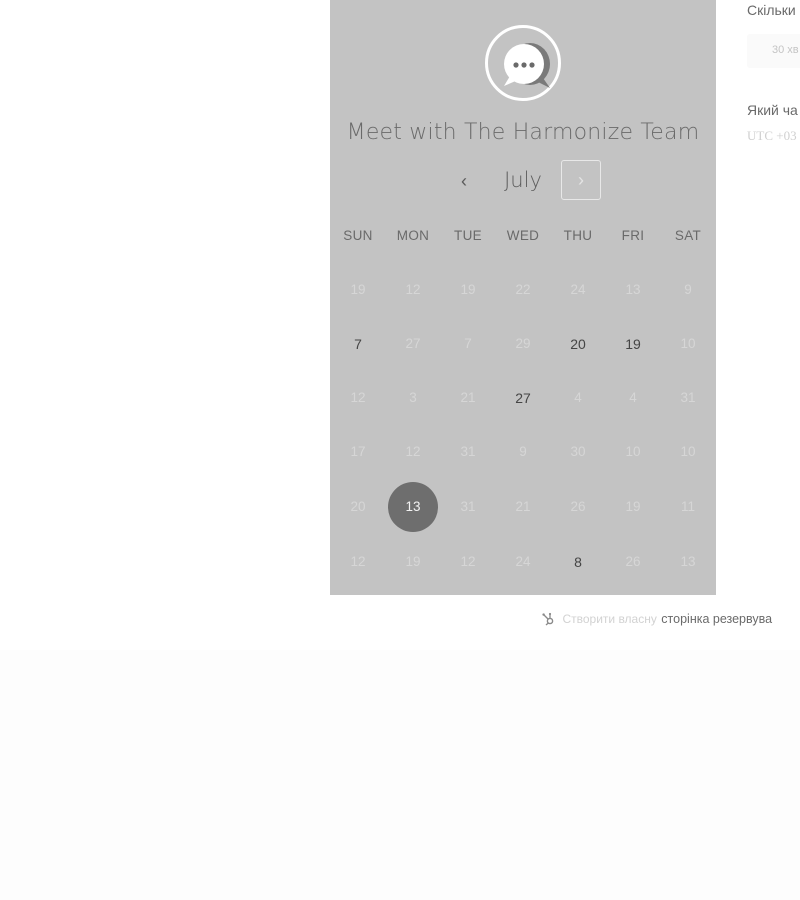 The image size is (800, 900). I want to click on timezone-label: UTC +03, so click(772, 136).